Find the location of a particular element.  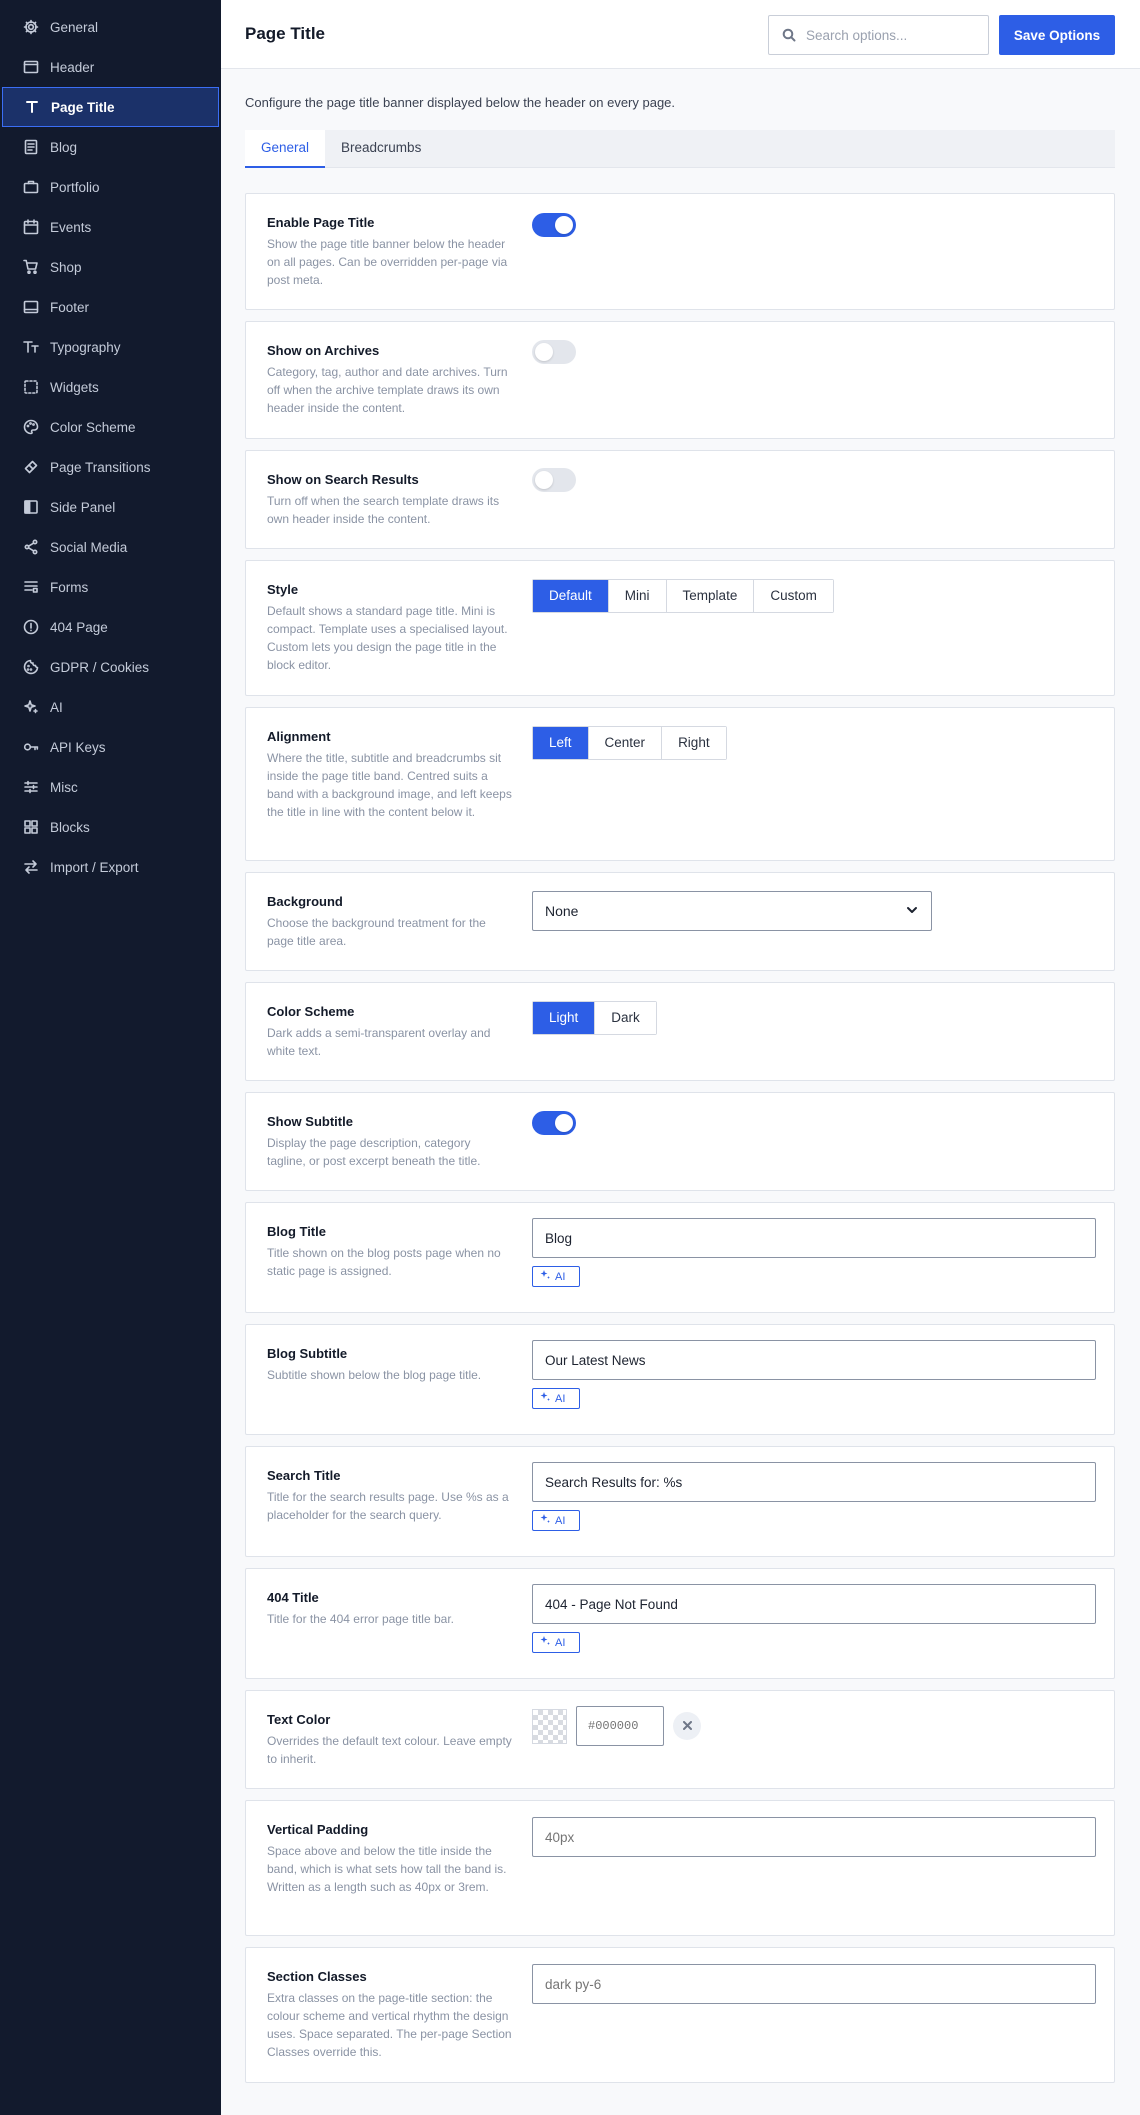

text-color-picker is located at coordinates (616, 1726).